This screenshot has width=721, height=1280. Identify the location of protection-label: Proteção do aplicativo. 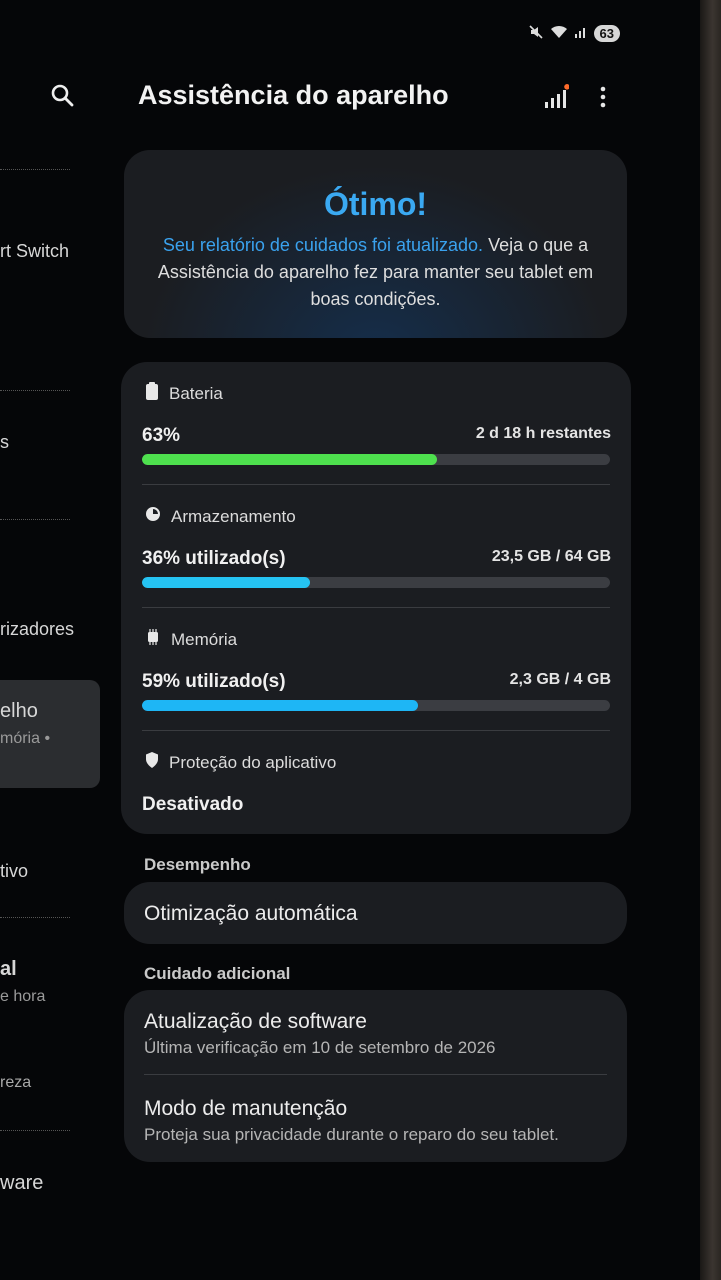
(253, 762).